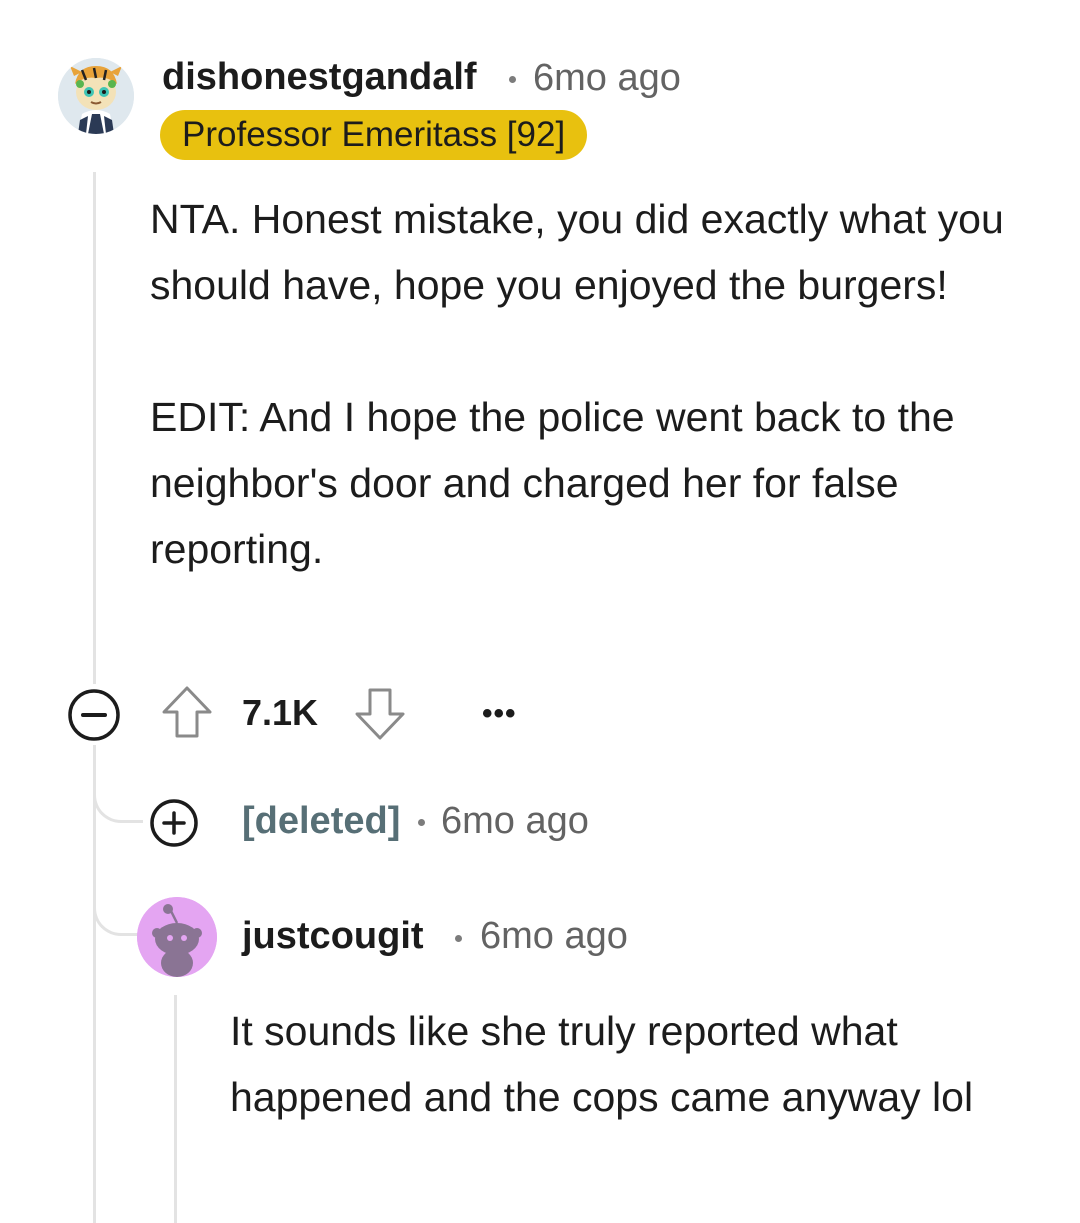  What do you see at coordinates (117, 898) in the screenshot?
I see `thread-elbow-justcougit` at bounding box center [117, 898].